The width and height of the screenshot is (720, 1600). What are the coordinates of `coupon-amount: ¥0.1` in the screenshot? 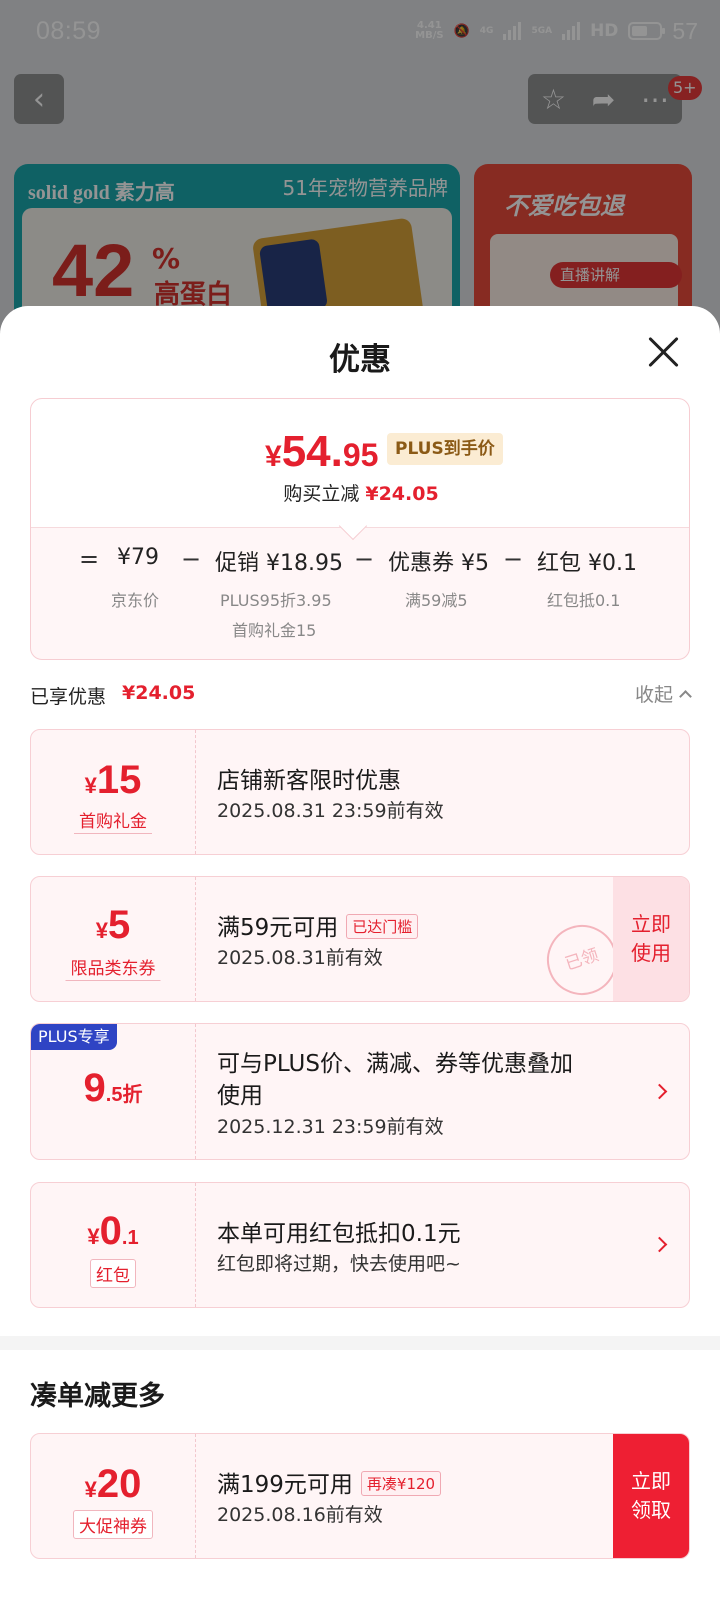 It's located at (113, 1231).